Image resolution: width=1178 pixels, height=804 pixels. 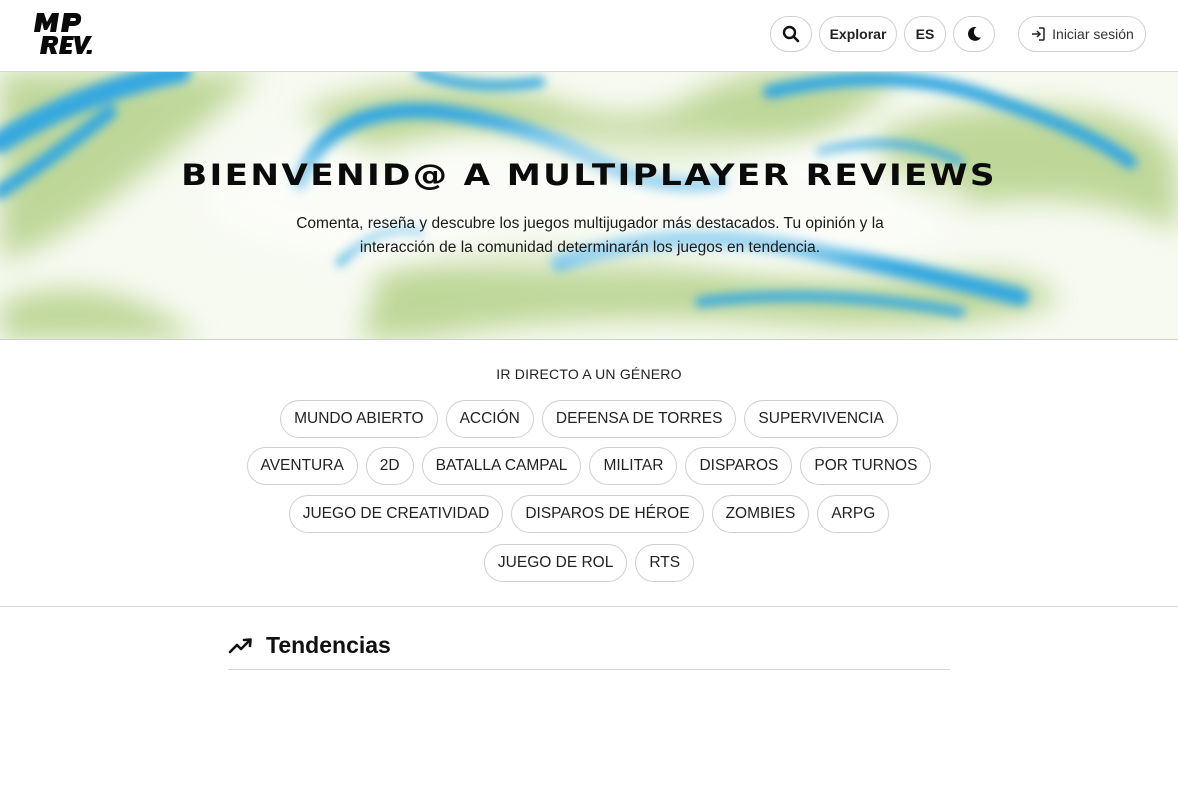 What do you see at coordinates (240, 645) in the screenshot?
I see `trending-up-icon` at bounding box center [240, 645].